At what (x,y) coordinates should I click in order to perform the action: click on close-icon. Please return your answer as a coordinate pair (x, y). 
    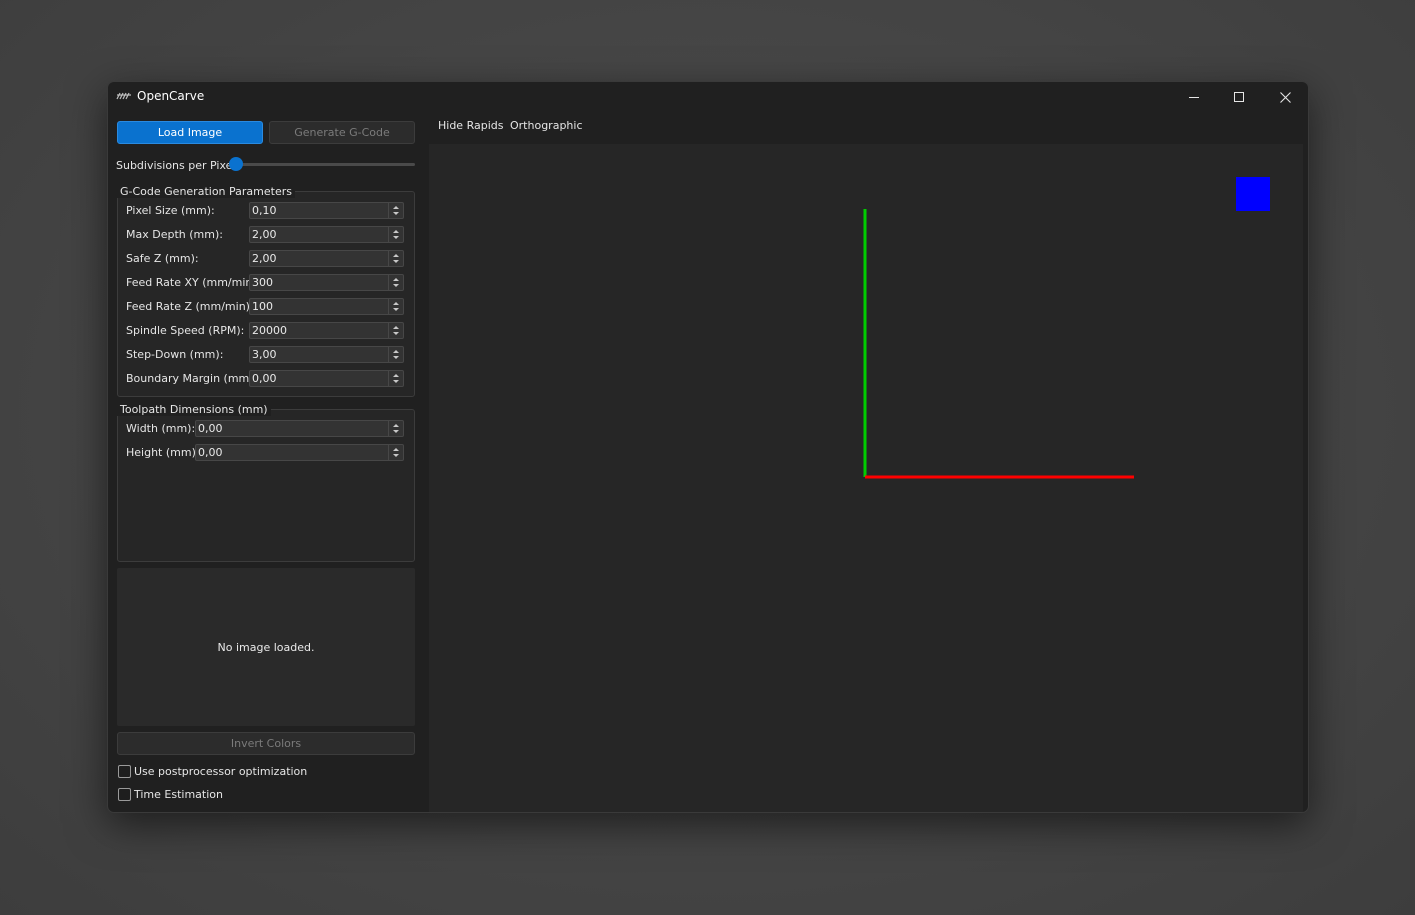
    Looking at the image, I should click on (1285, 97).